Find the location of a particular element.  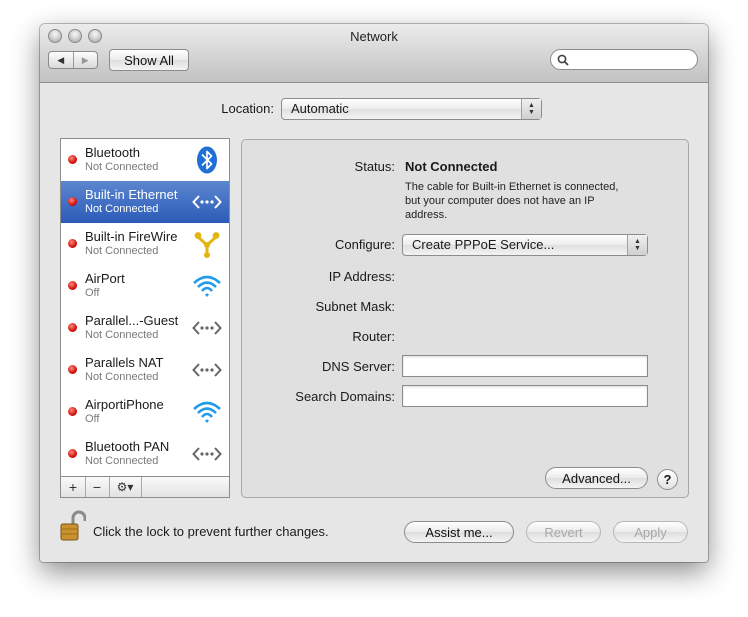

service-item-airportiphone: AirportiPhone Off is located at coordinates (145, 412).